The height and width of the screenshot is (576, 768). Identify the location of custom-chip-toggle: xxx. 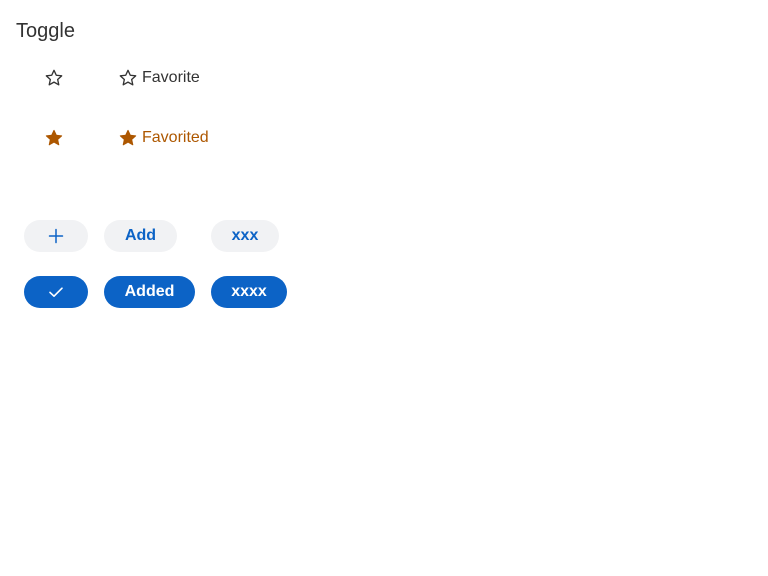
(245, 236).